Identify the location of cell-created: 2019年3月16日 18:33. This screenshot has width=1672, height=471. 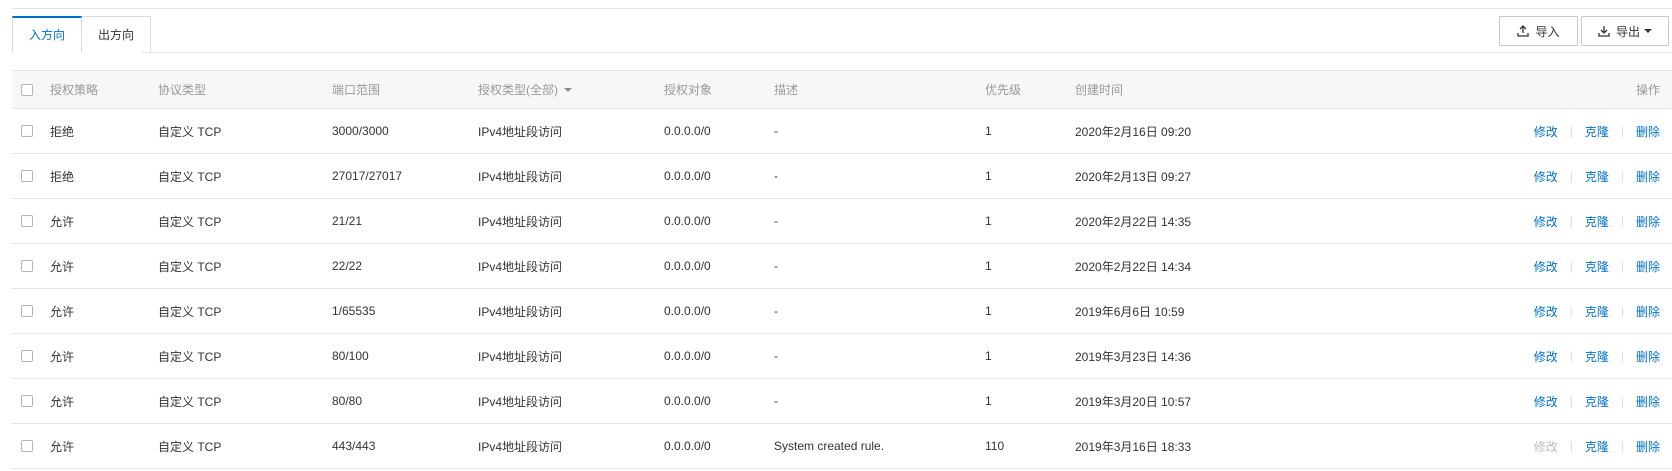
(1133, 446).